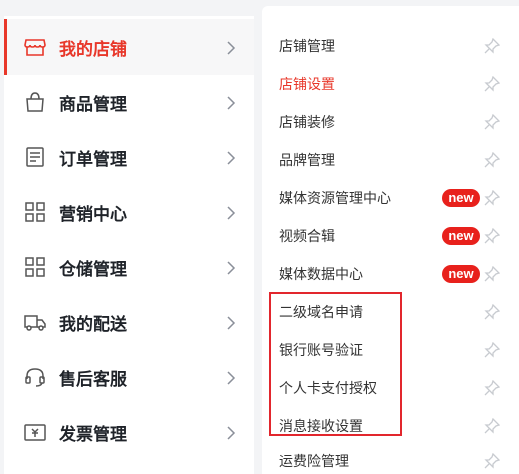  I want to click on submenu-item-store-decoration: 店铺装修, so click(390, 122).